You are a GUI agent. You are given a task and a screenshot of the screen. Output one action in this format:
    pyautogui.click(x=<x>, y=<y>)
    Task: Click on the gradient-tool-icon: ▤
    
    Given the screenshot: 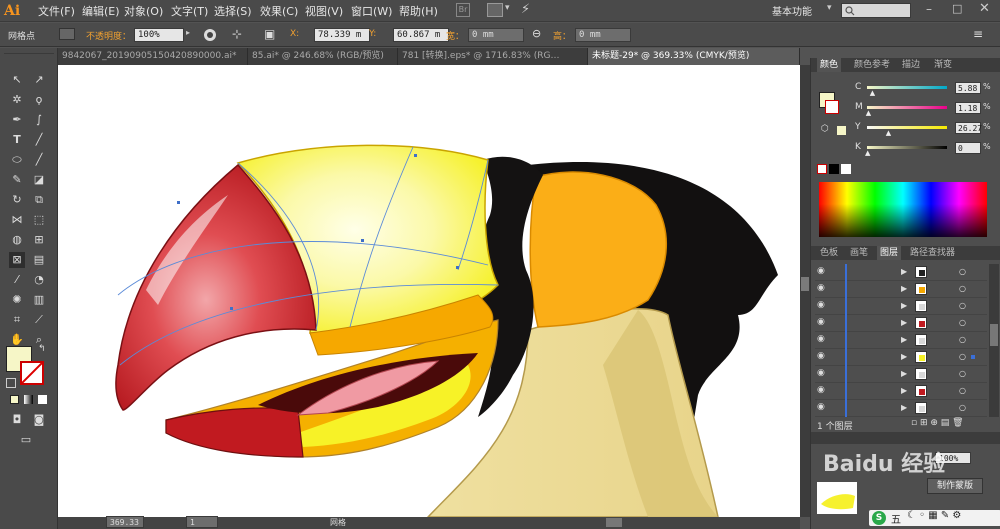 What is the action you would take?
    pyautogui.click(x=39, y=260)
    